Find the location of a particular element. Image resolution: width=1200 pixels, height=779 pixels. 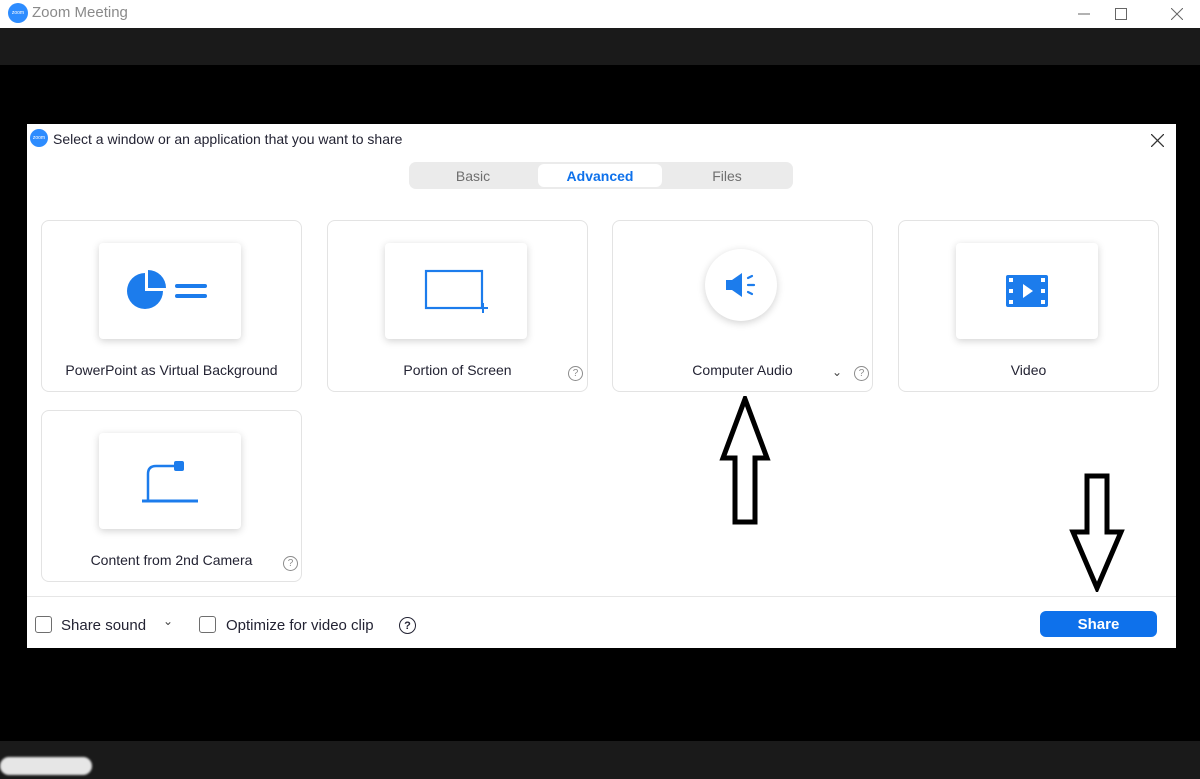

pie-chart-icon is located at coordinates (167, 289).